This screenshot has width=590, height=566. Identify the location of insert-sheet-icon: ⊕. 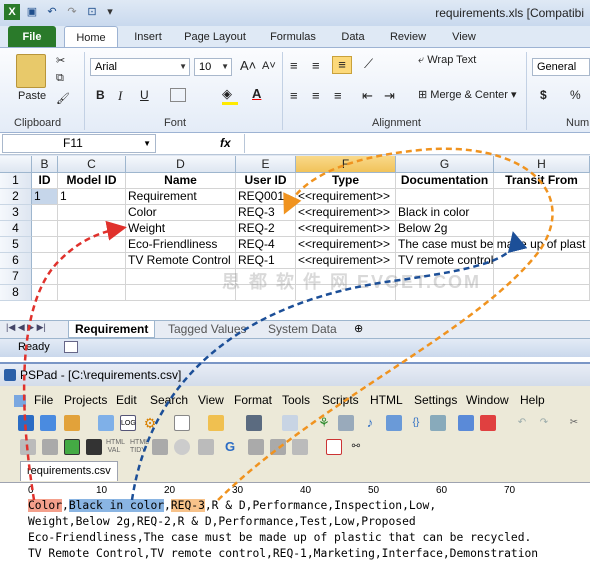
(358, 328).